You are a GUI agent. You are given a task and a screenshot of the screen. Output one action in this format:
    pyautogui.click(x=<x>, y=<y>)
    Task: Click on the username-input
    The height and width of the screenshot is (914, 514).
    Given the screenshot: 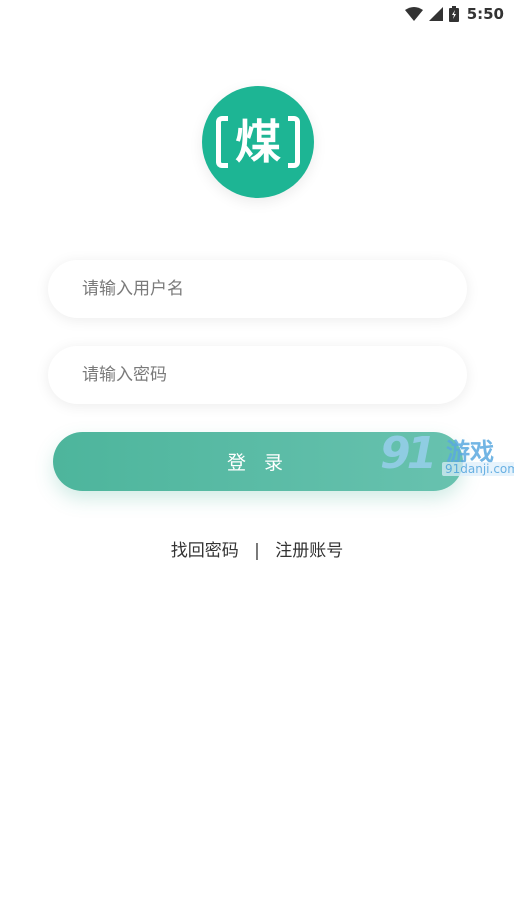 What is the action you would take?
    pyautogui.click(x=257, y=289)
    